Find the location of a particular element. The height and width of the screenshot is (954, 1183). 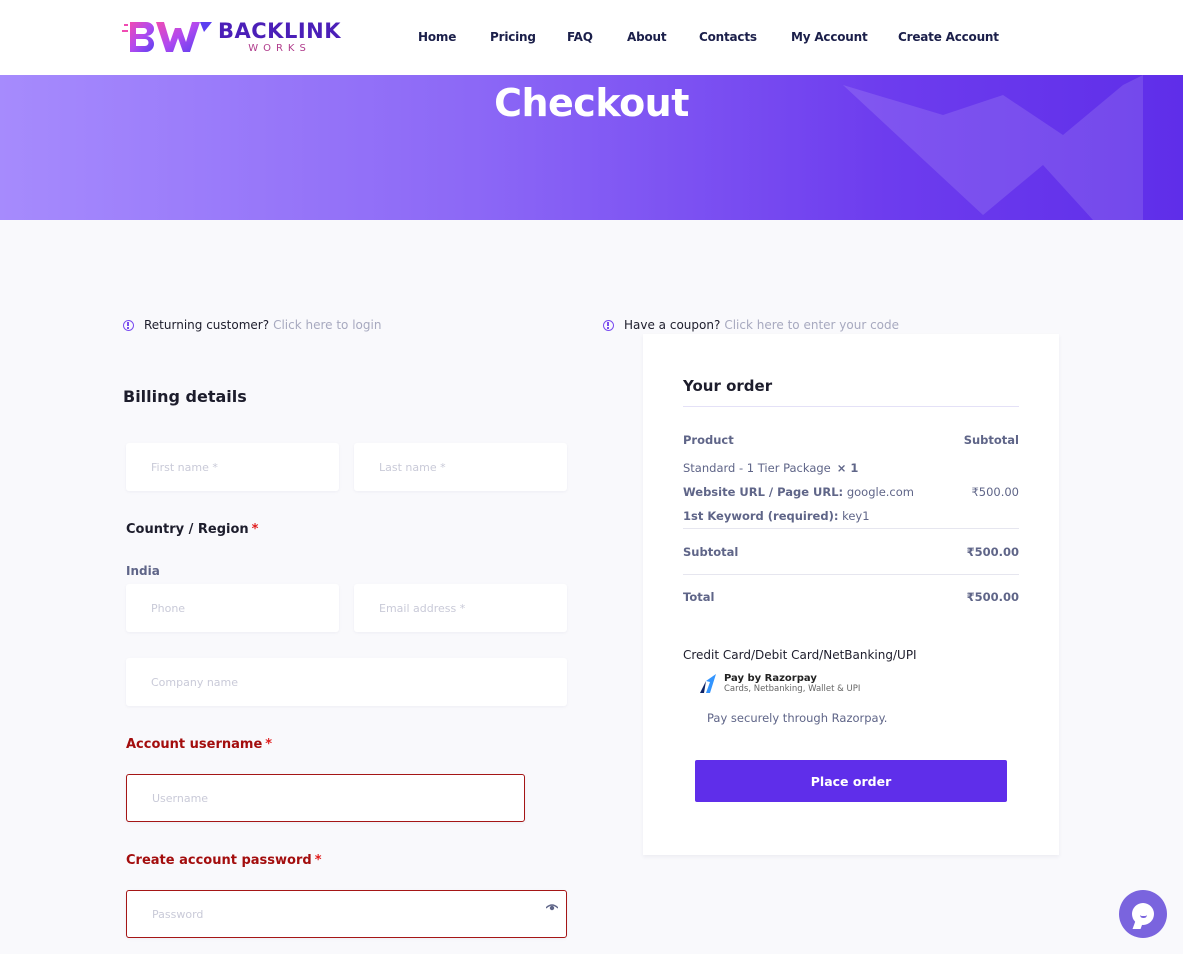

country-label: Country / Region * is located at coordinates (192, 529).